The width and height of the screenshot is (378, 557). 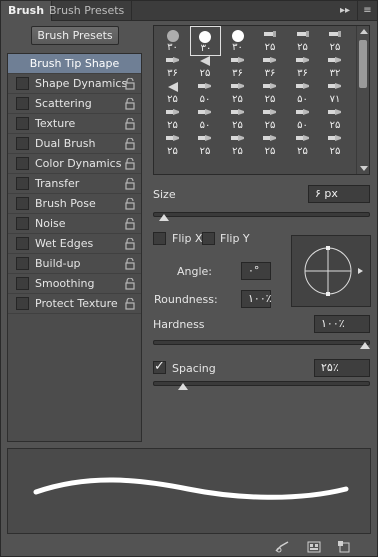 I want to click on flip-x-label: Flip X, so click(x=187, y=238).